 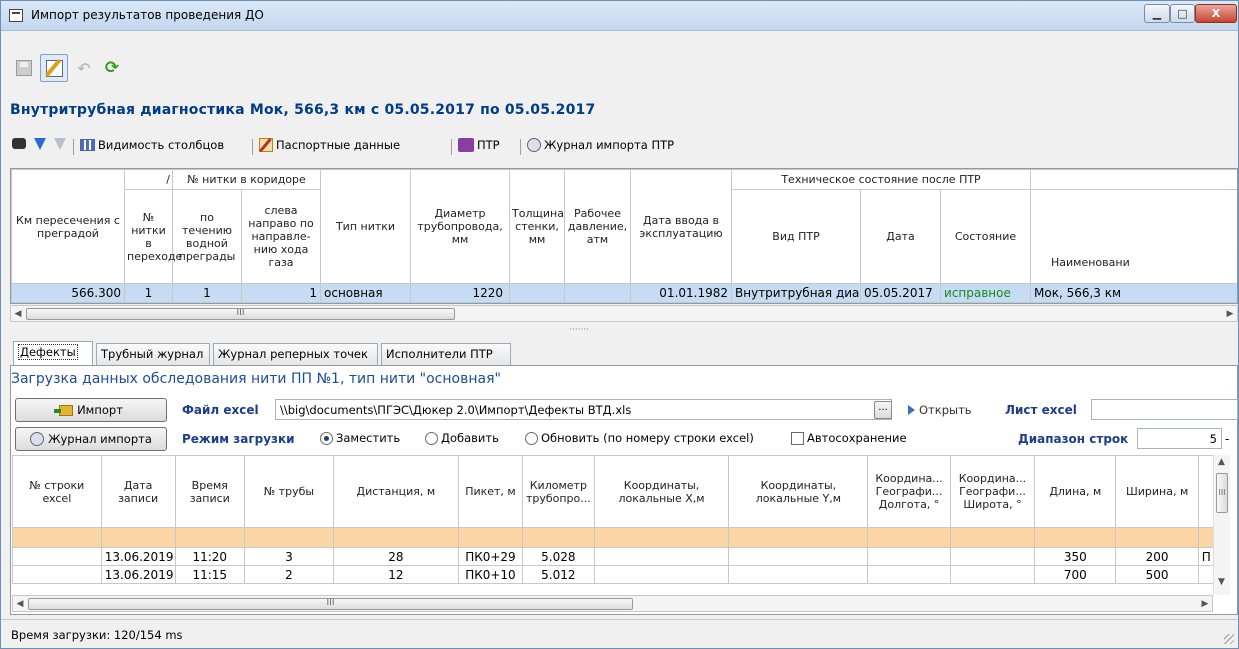 What do you see at coordinates (901, 236) in the screenshot?
I see `header-date: Дата` at bounding box center [901, 236].